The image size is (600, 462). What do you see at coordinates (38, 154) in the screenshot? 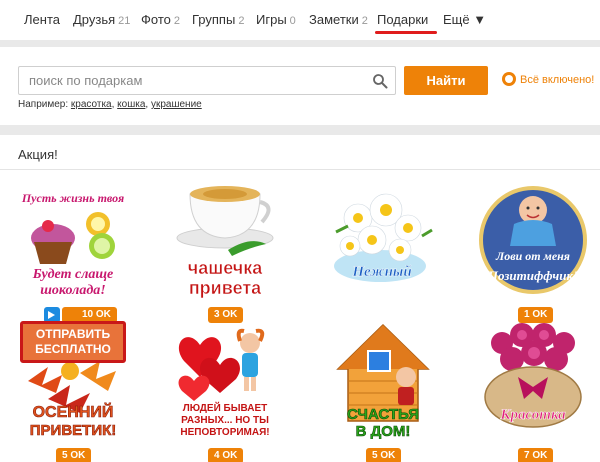
I see `section-title: Акция!` at bounding box center [38, 154].